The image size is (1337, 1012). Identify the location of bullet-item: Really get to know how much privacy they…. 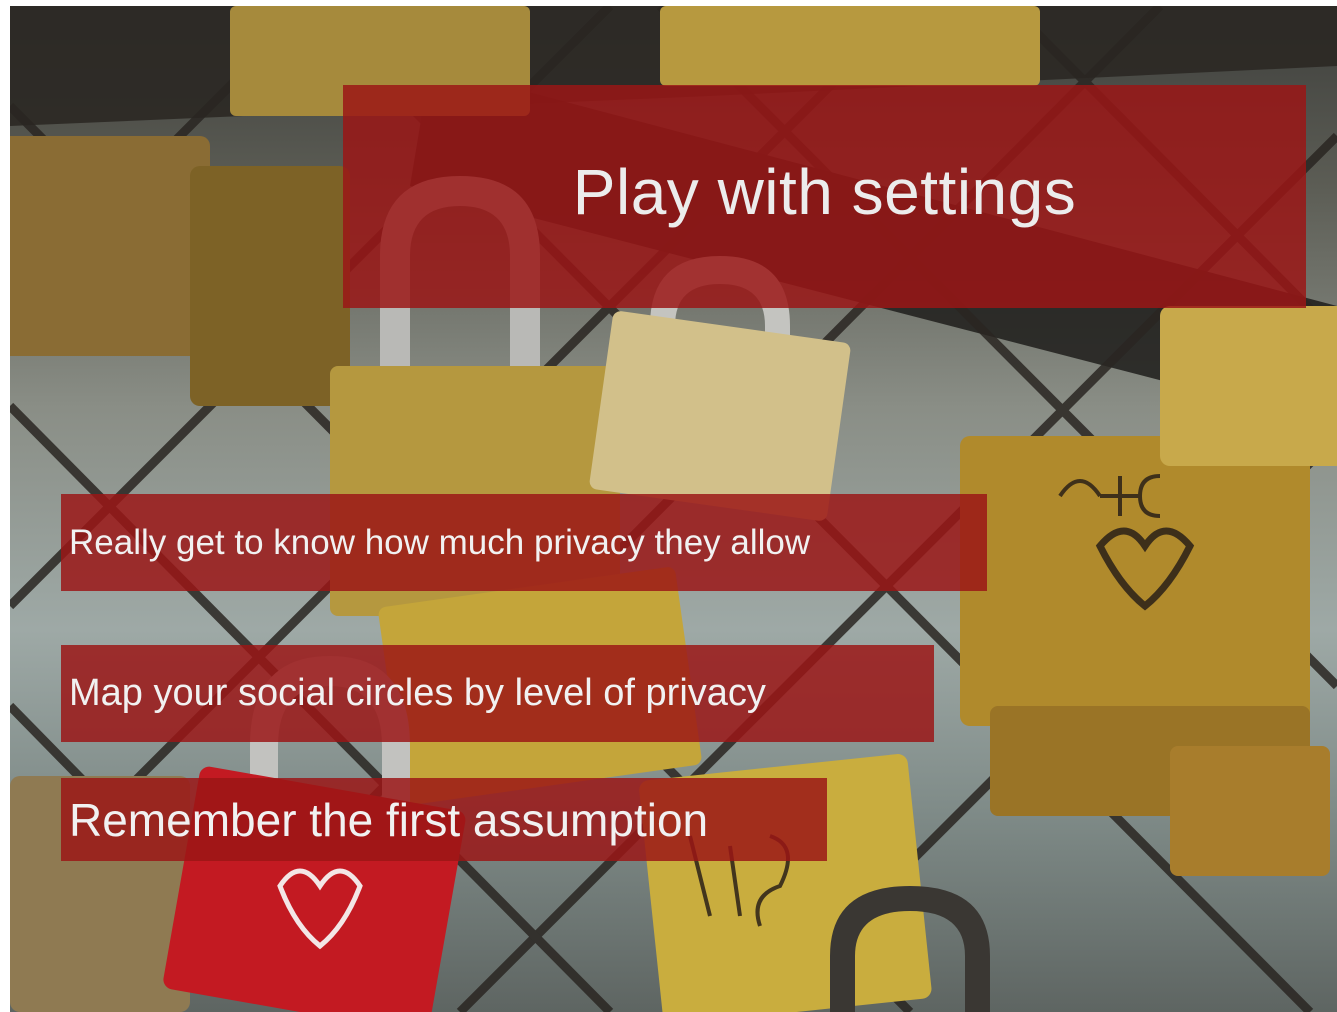
(524, 542).